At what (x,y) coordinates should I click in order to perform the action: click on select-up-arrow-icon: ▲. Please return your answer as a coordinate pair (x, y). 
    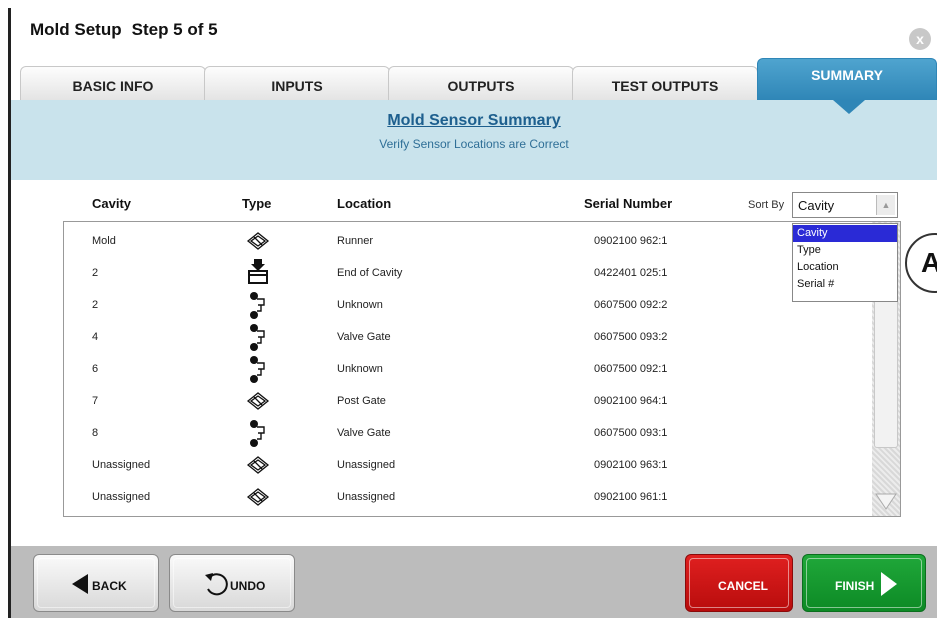
    Looking at the image, I should click on (885, 205).